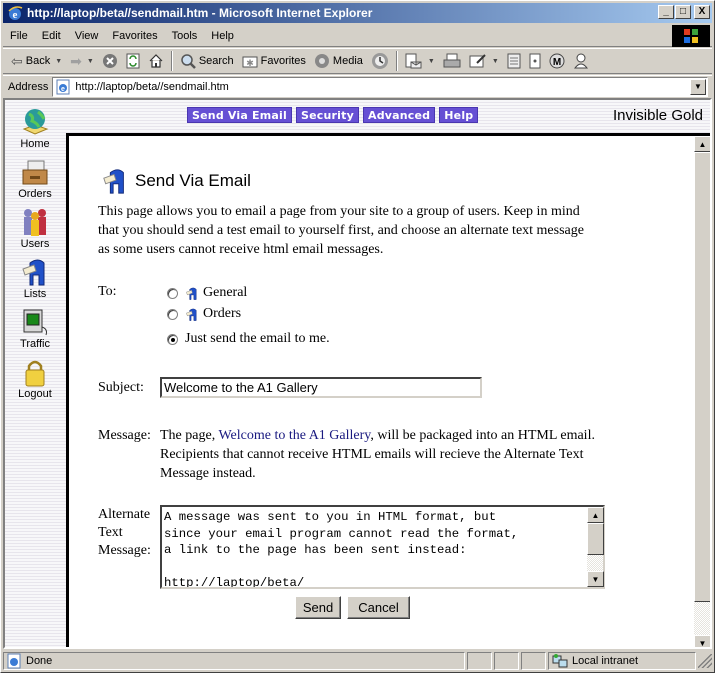 This screenshot has width=715, height=673. I want to click on page-scrollbar: ▲ ▼, so click(702, 391).